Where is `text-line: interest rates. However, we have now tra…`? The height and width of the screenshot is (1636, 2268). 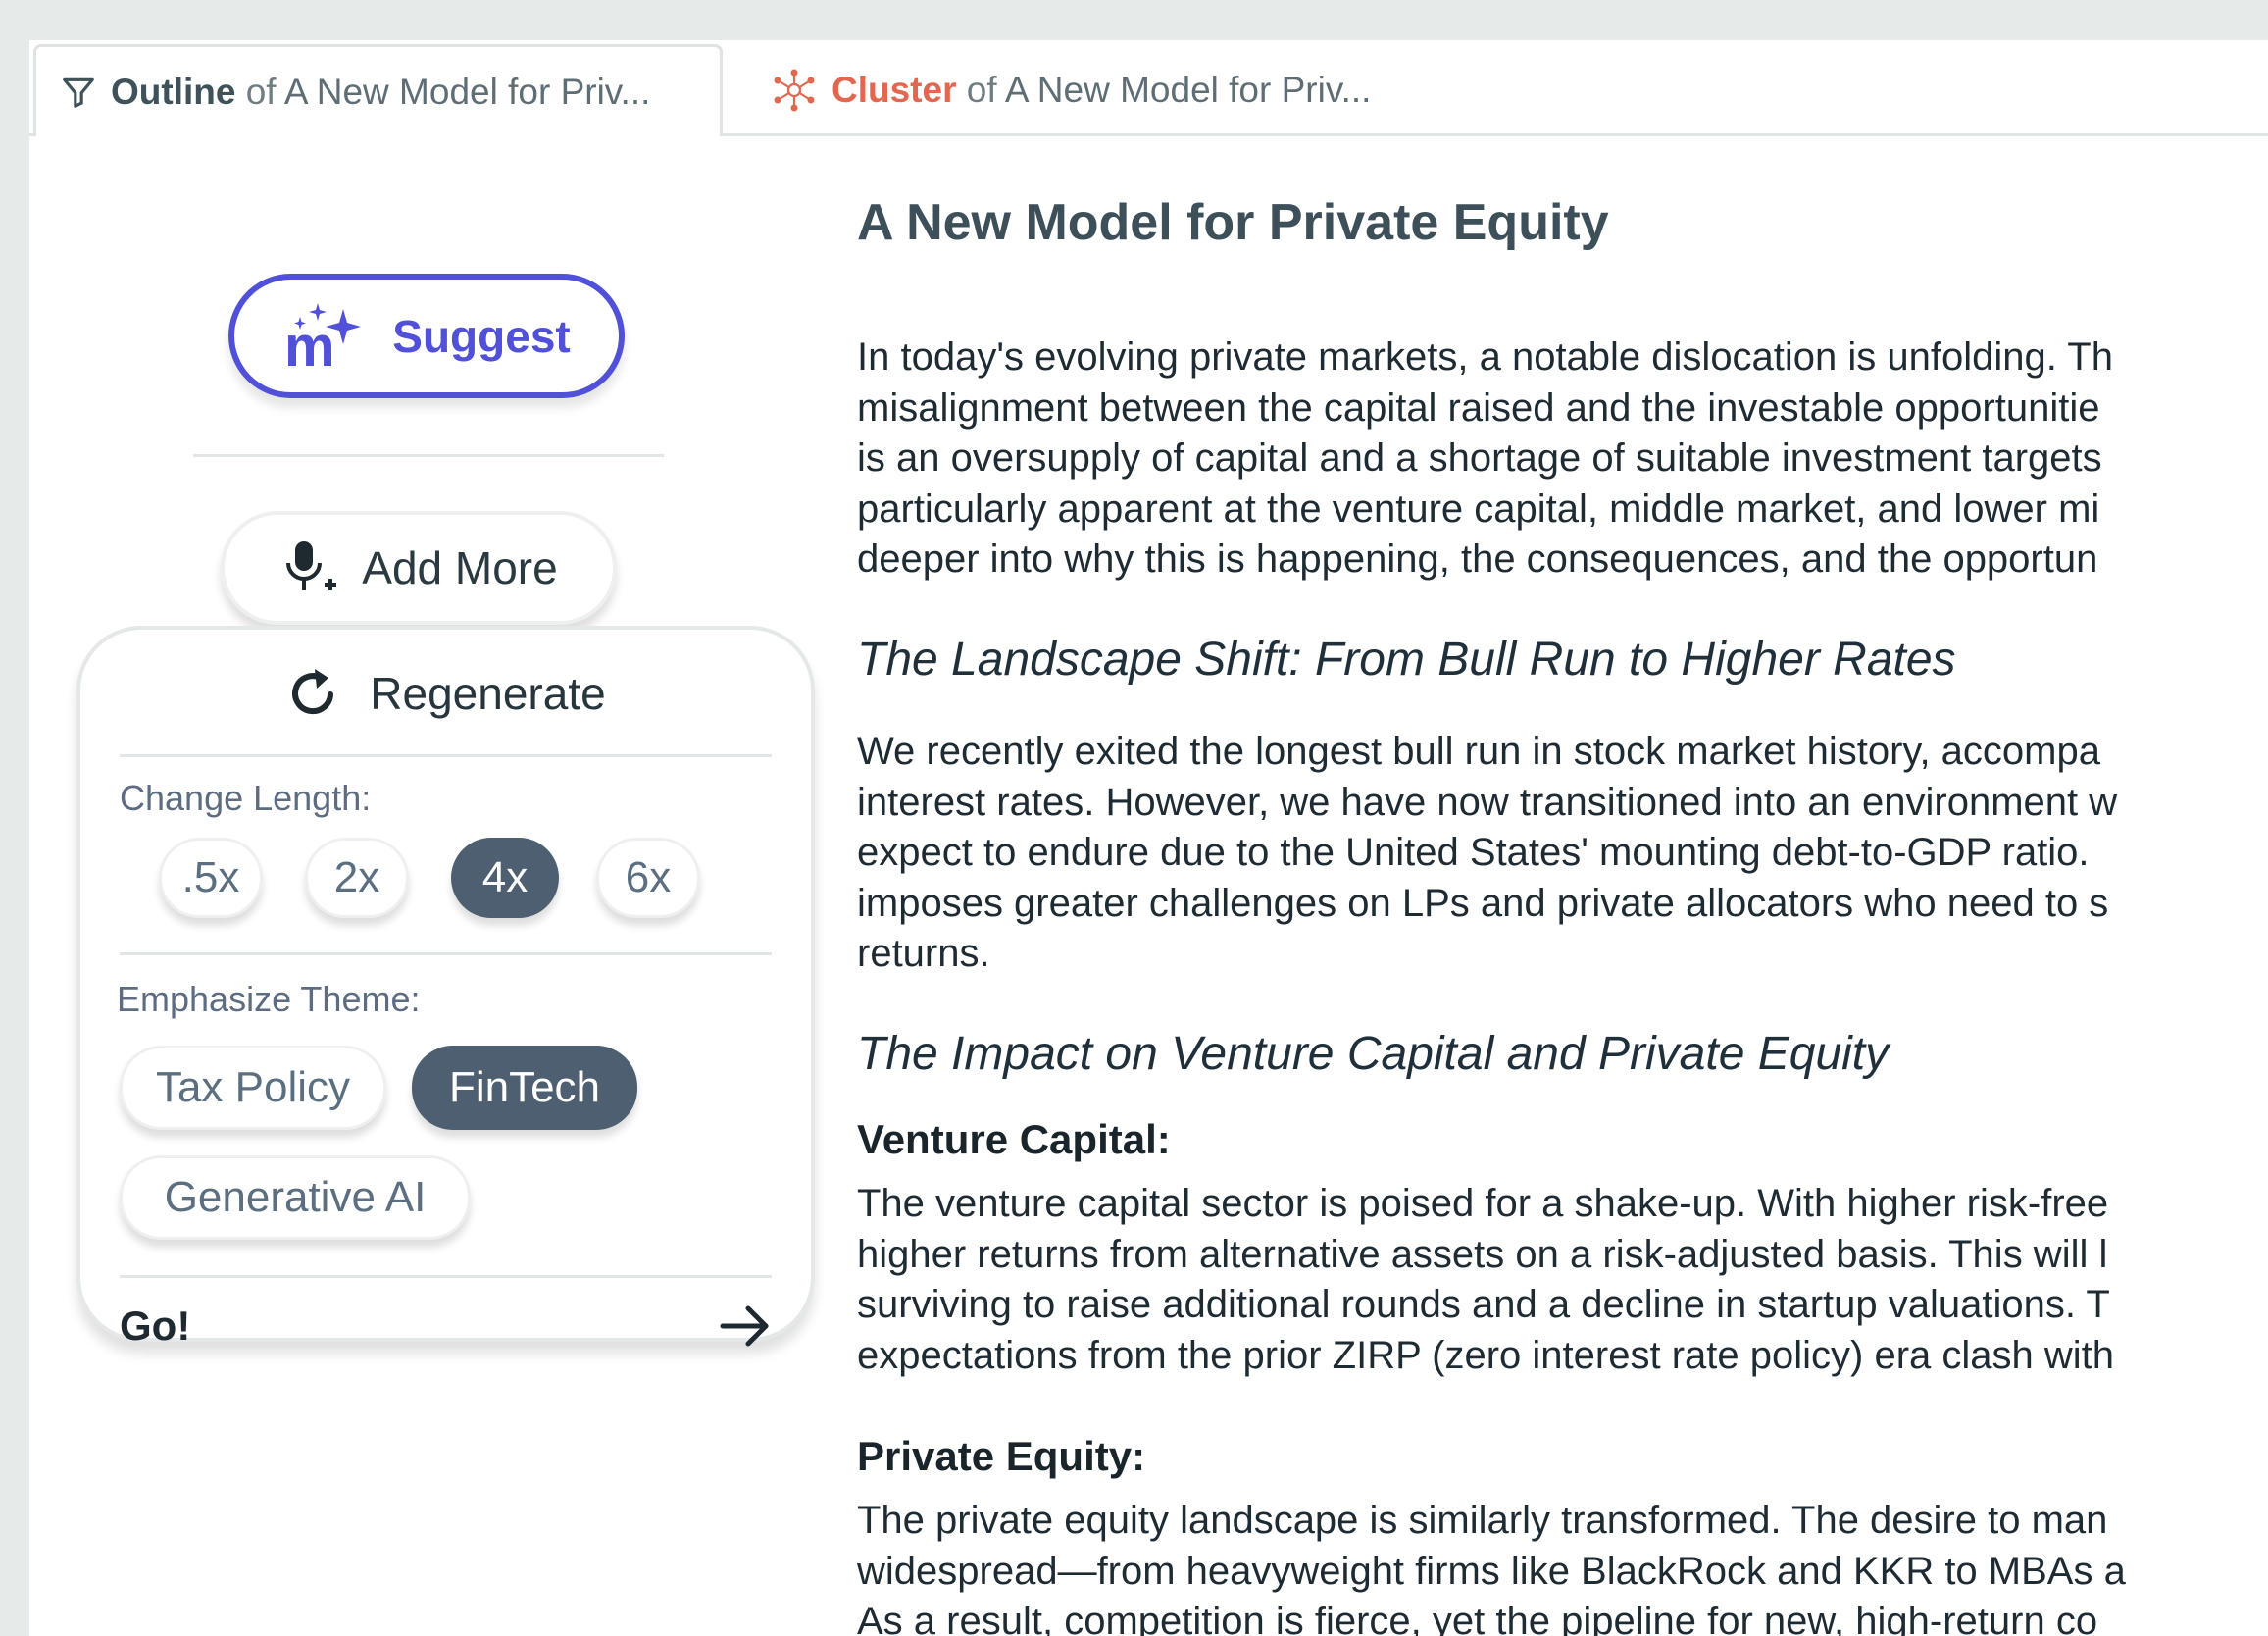
text-line: interest rates. However, we have now tra… is located at coordinates (1487, 802).